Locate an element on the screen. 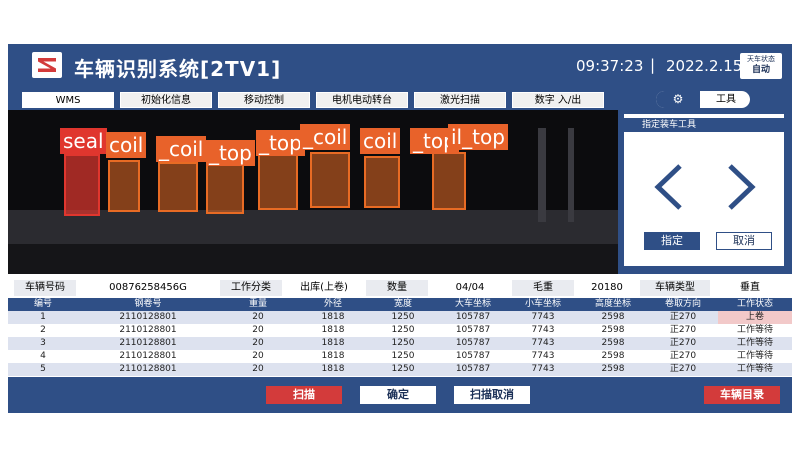 The height and width of the screenshot is (453, 800). date: 2022.2.15 is located at coordinates (704, 66).